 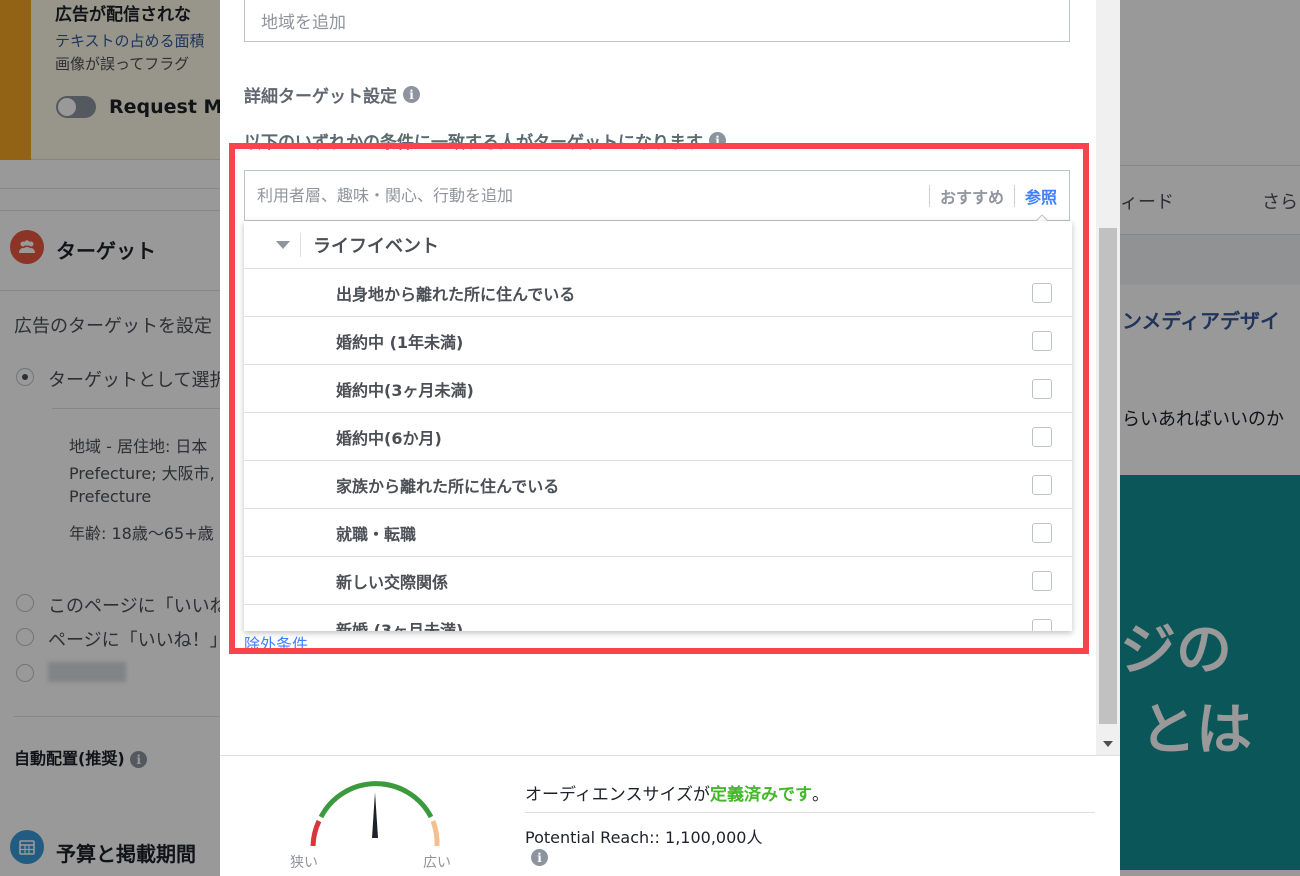 I want to click on browse-label: 参照, so click(x=1040, y=197).